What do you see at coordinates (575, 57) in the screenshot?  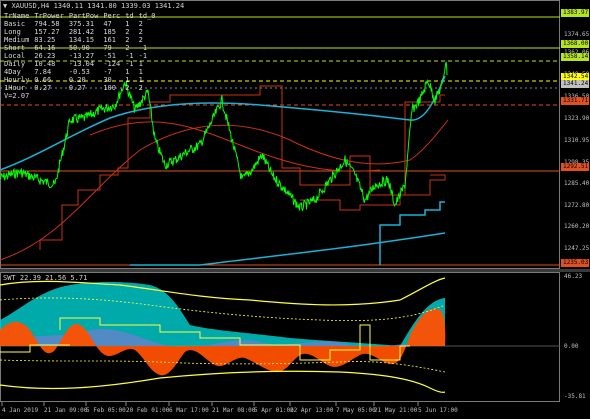 I see `price-level-label: 1358.14` at bounding box center [575, 57].